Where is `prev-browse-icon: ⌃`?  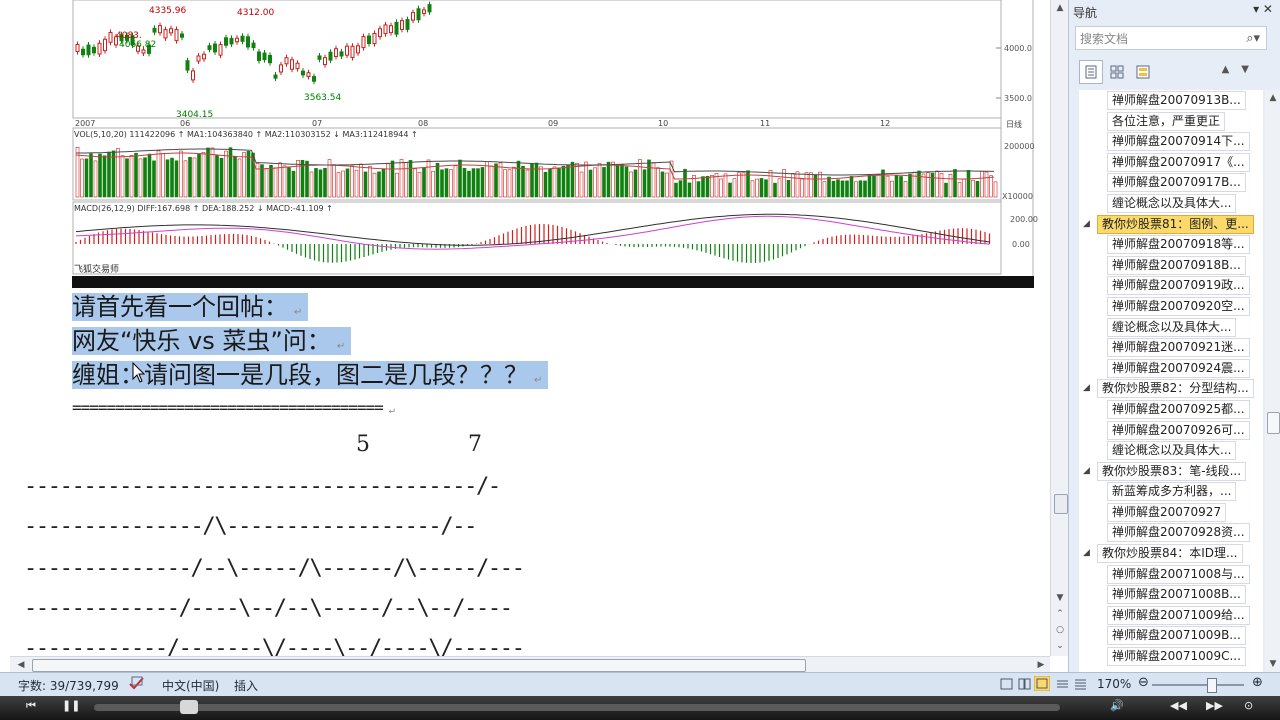
prev-browse-icon: ⌃ is located at coordinates (1060, 614).